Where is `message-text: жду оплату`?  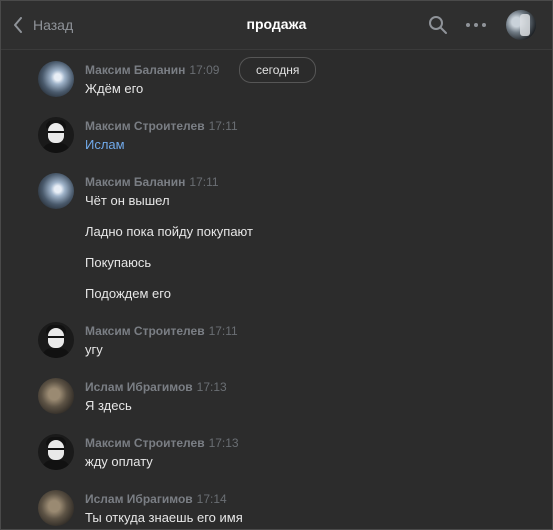 message-text: жду оплату is located at coordinates (119, 461).